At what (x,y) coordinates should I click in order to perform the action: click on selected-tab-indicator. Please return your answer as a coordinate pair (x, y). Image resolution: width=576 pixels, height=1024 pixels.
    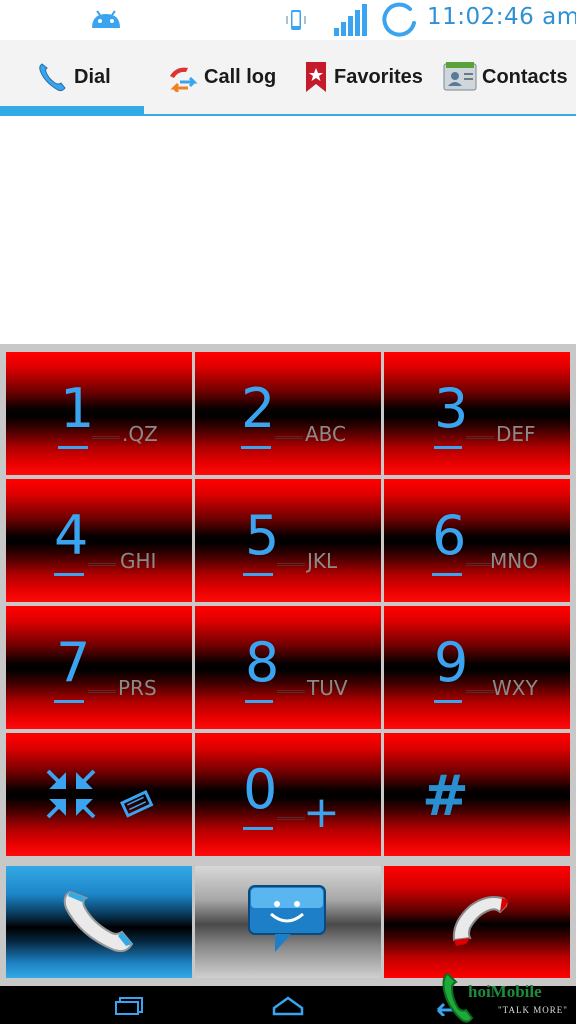
    Looking at the image, I should click on (72, 110).